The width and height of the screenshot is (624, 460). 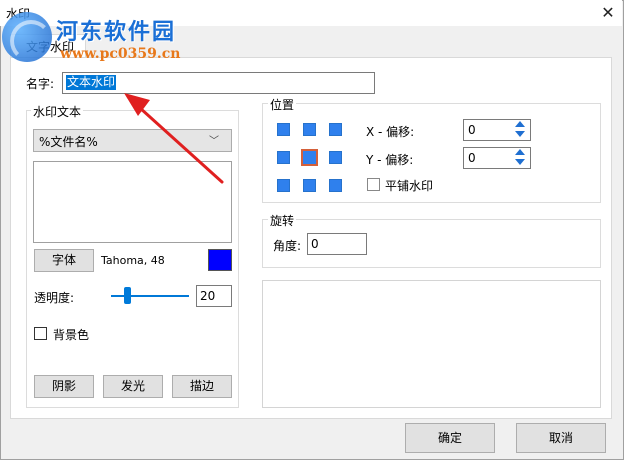 What do you see at coordinates (174, 138) in the screenshot?
I see `annotation-arrow-icon` at bounding box center [174, 138].